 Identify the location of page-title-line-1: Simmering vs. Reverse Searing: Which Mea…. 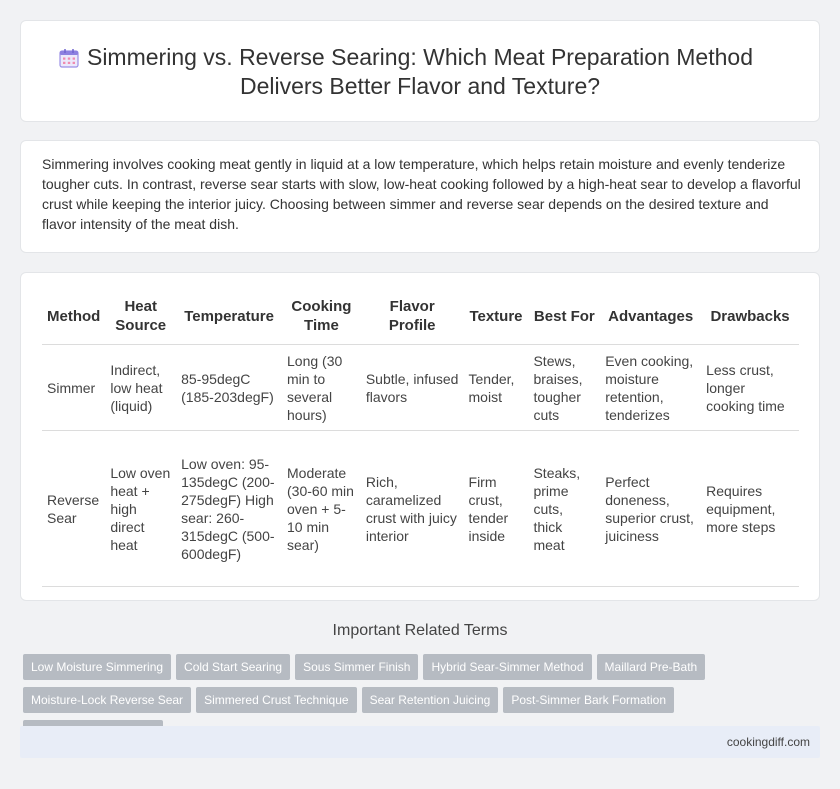
(419, 57).